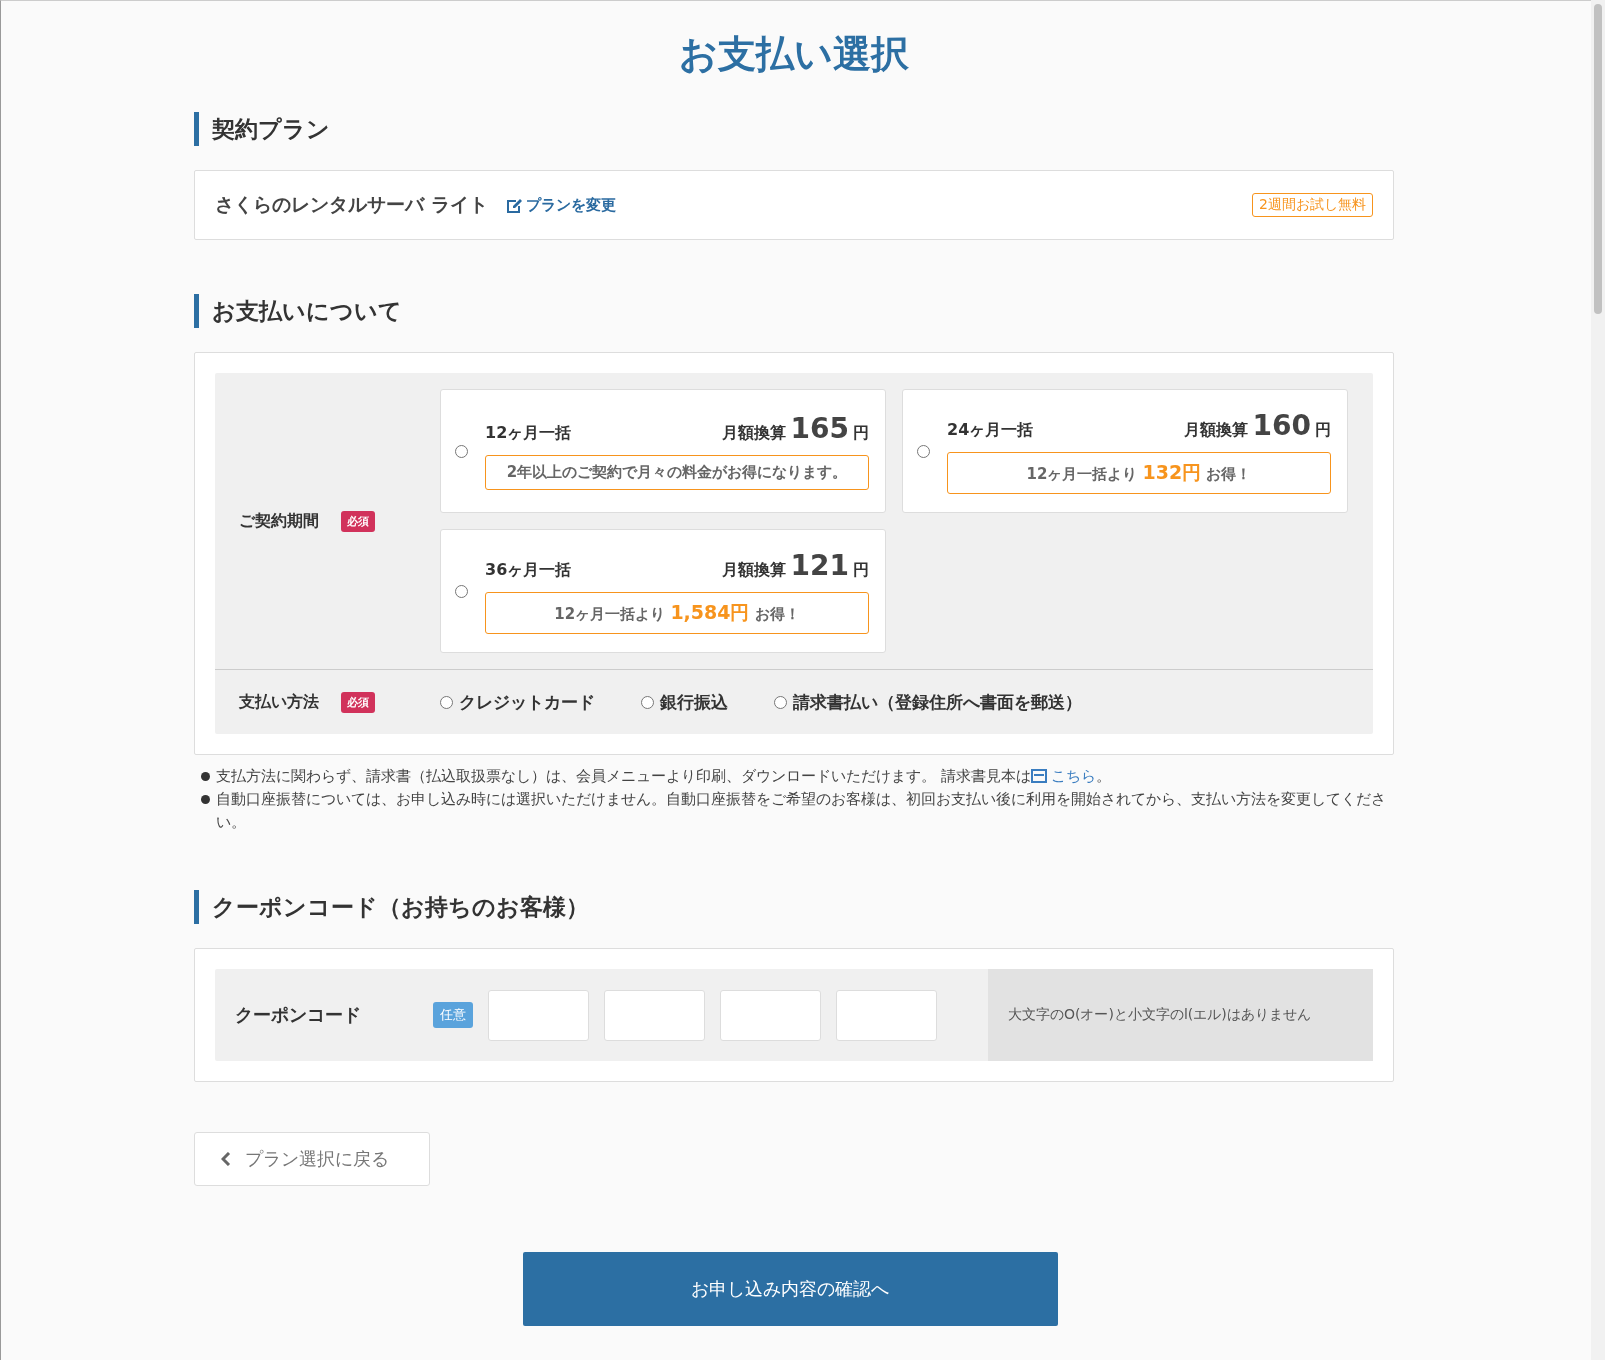 The width and height of the screenshot is (1605, 1360). Describe the element at coordinates (794, 129) in the screenshot. I see `section-heading: 契約プラン` at that location.